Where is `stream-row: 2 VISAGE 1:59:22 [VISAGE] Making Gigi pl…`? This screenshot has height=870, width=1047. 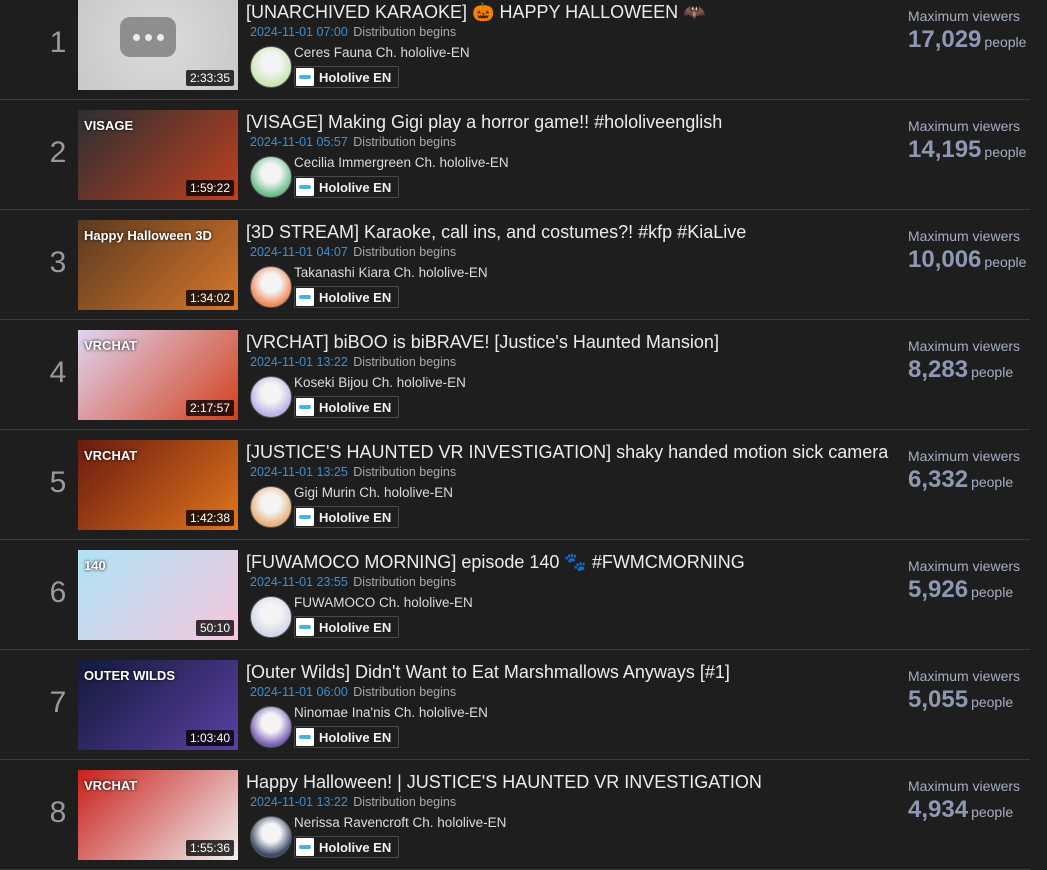
stream-row: 2 VISAGE 1:59:22 [VISAGE] Making Gigi pl… is located at coordinates (515, 155).